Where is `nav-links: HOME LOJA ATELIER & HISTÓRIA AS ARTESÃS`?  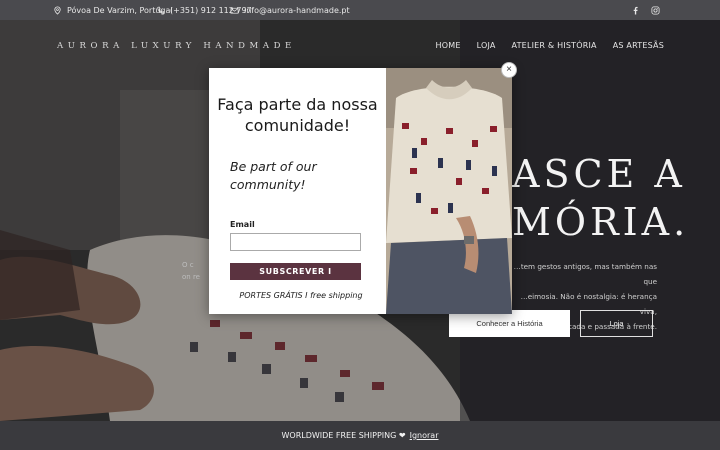
nav-links: HOME LOJA ATELIER & HISTÓRIA AS ARTESÃS is located at coordinates (550, 45).